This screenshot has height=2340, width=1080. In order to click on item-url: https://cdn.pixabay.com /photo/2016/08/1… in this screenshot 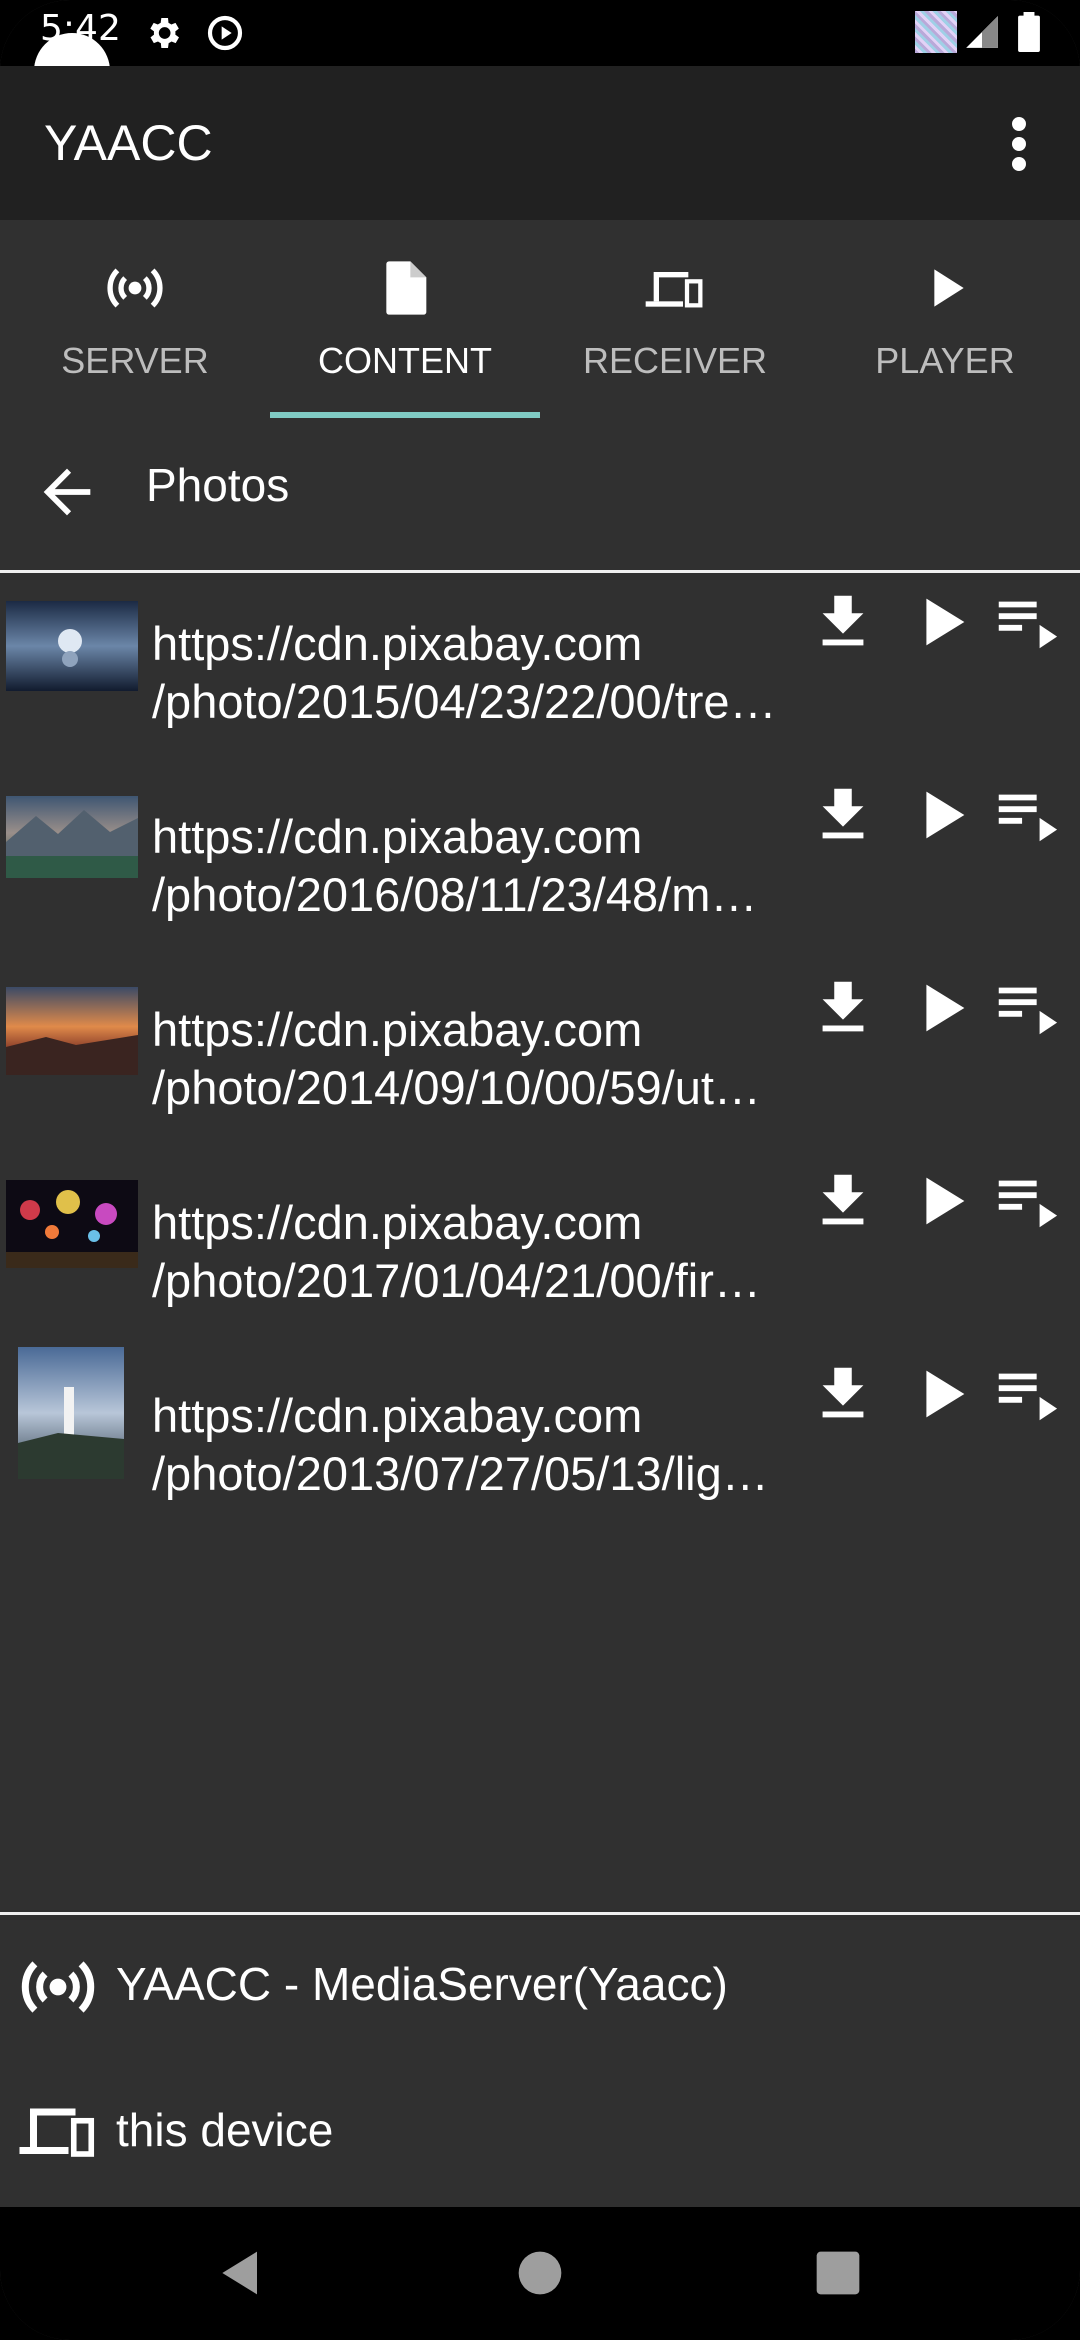, I will do `click(467, 865)`.